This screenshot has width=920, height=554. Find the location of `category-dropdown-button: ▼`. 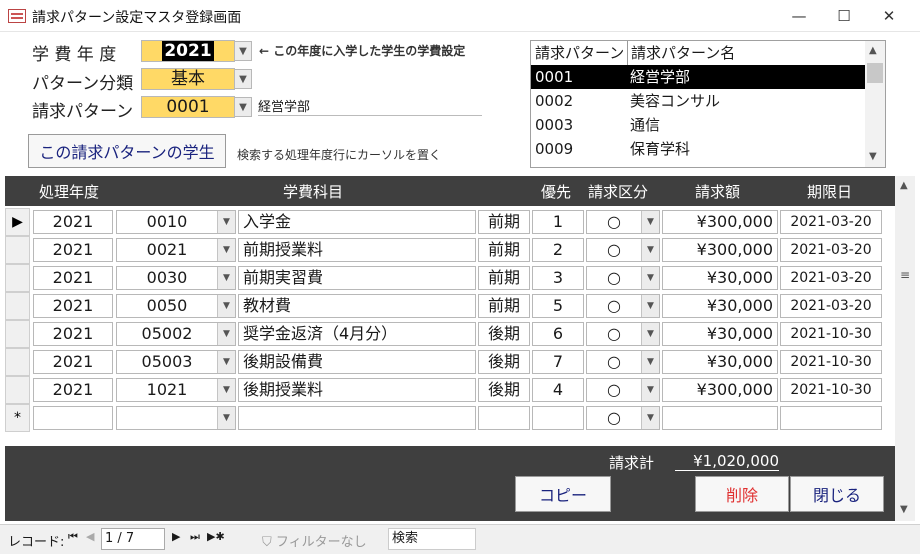

category-dropdown-button: ▼ is located at coordinates (243, 79).